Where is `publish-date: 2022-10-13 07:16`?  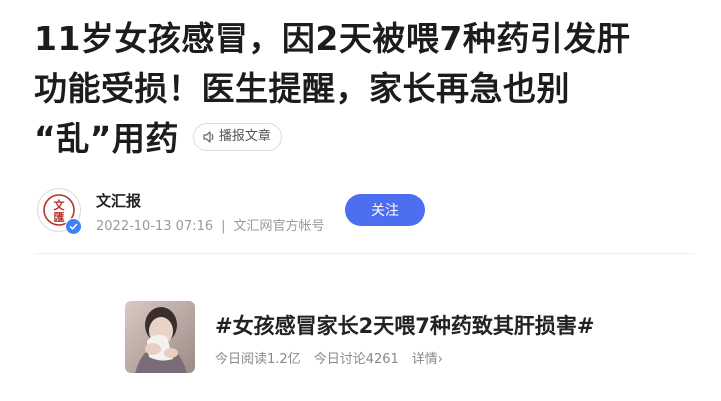
publish-date: 2022-10-13 07:16 is located at coordinates (155, 226).